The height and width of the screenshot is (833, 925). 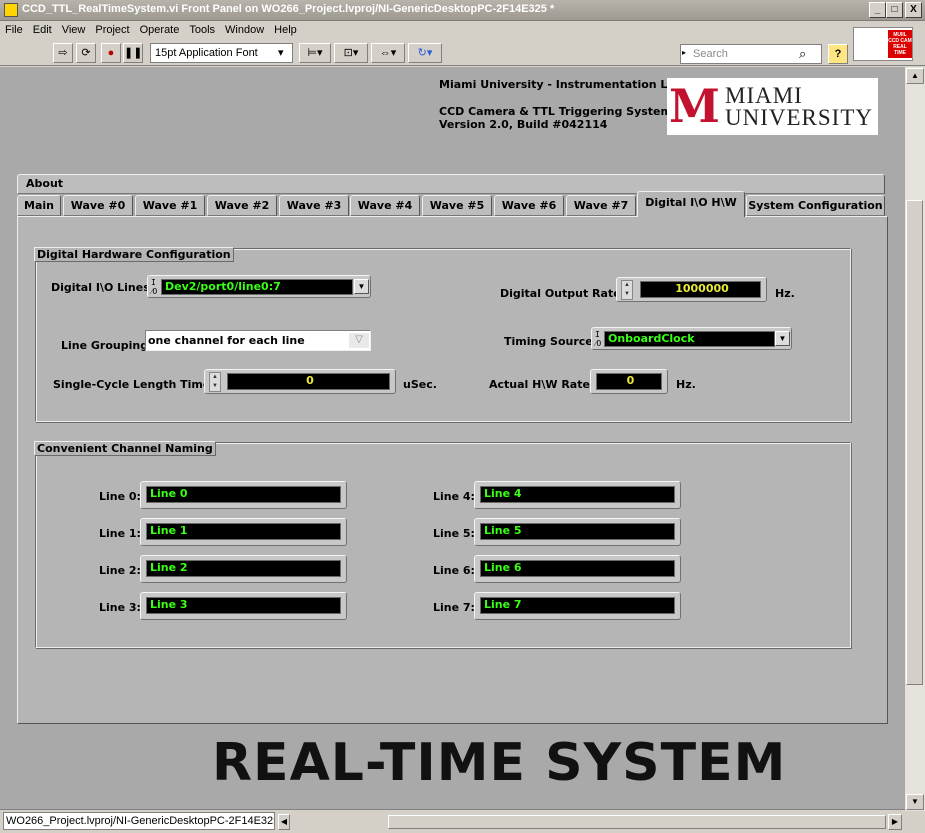 I want to click on abort-icon: ●, so click(x=111, y=53).